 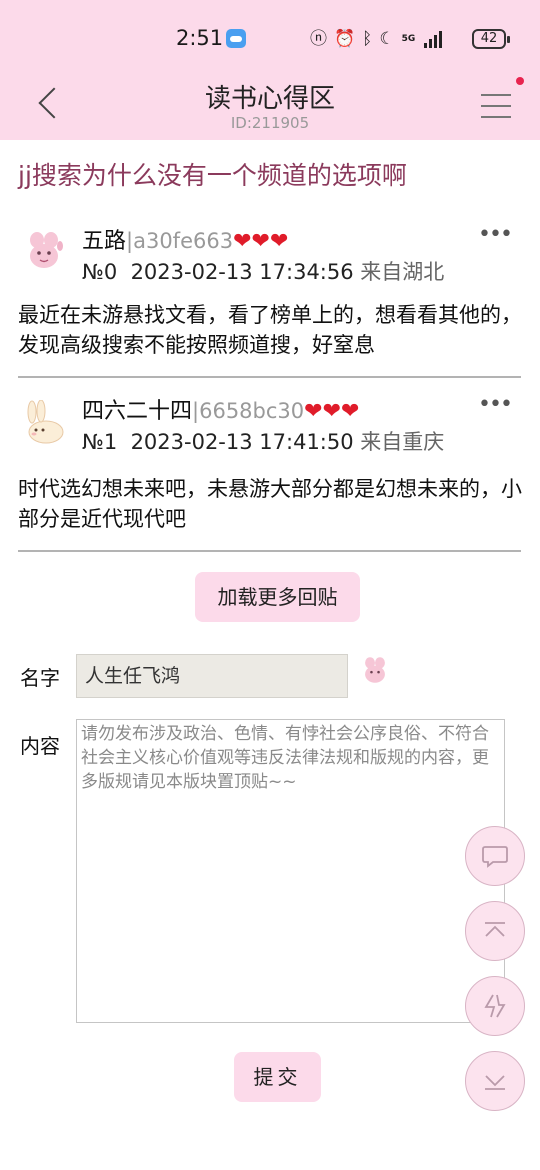 I want to click on post-location: 来自湖北, so click(x=402, y=272).